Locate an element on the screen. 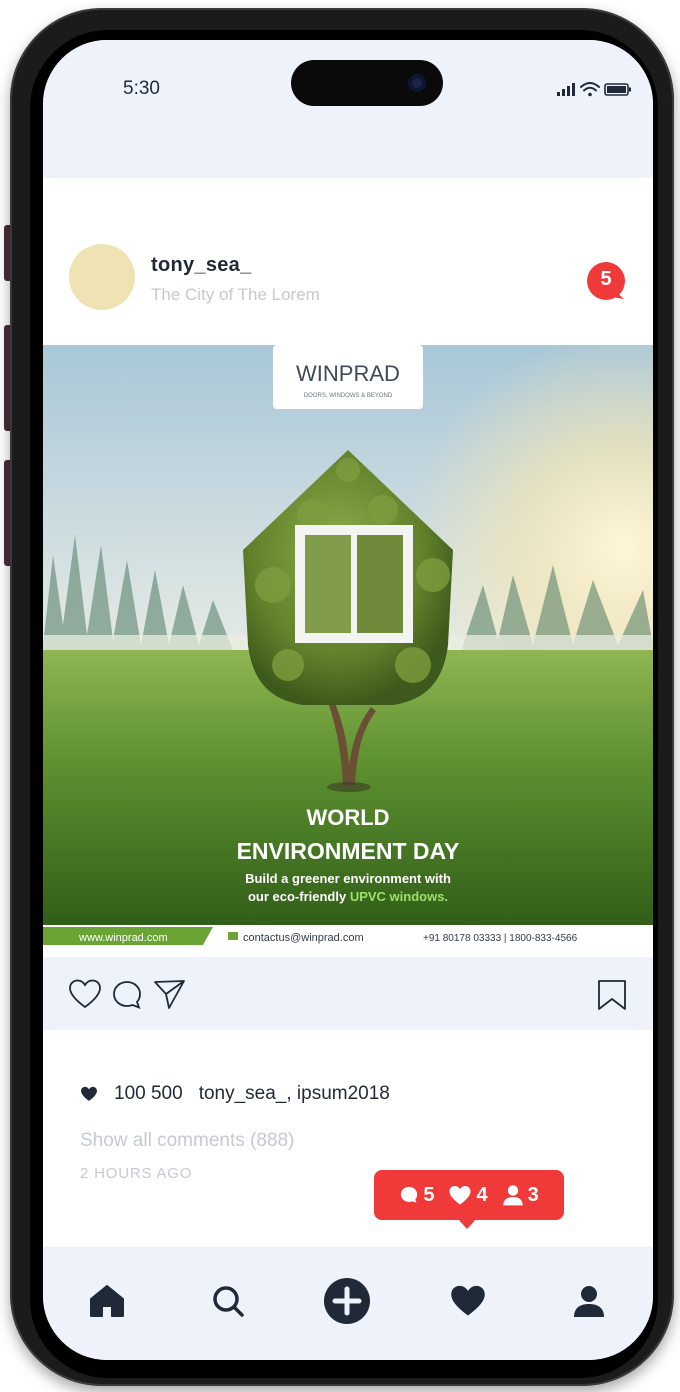  post-time: 2 HOURS AGO is located at coordinates (136, 1173).